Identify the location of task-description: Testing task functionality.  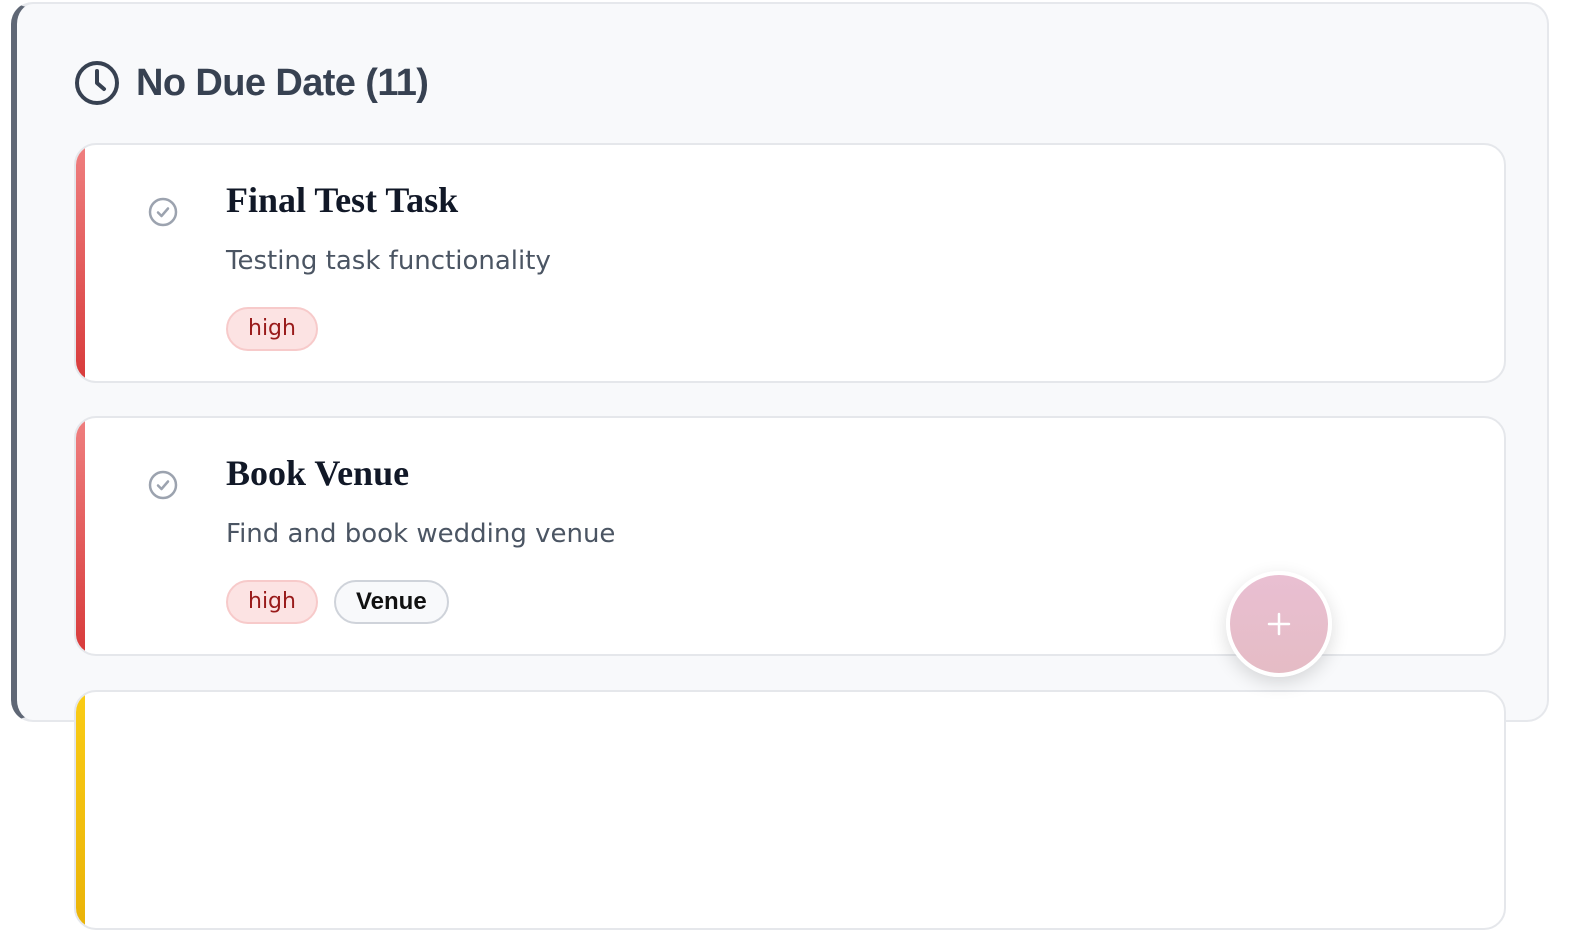
(388, 261).